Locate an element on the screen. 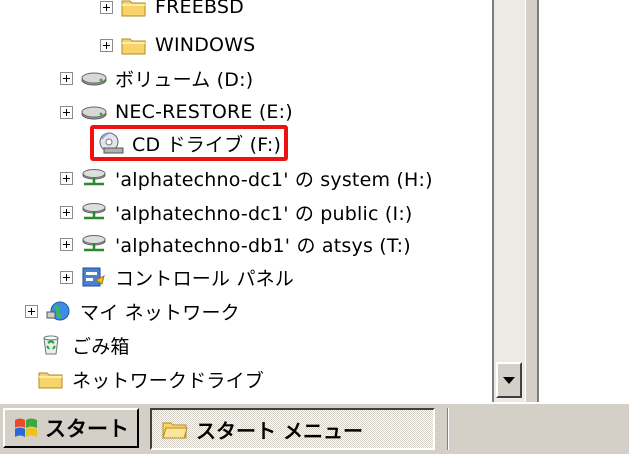  tree-item-label: WINDOWS is located at coordinates (205, 45).